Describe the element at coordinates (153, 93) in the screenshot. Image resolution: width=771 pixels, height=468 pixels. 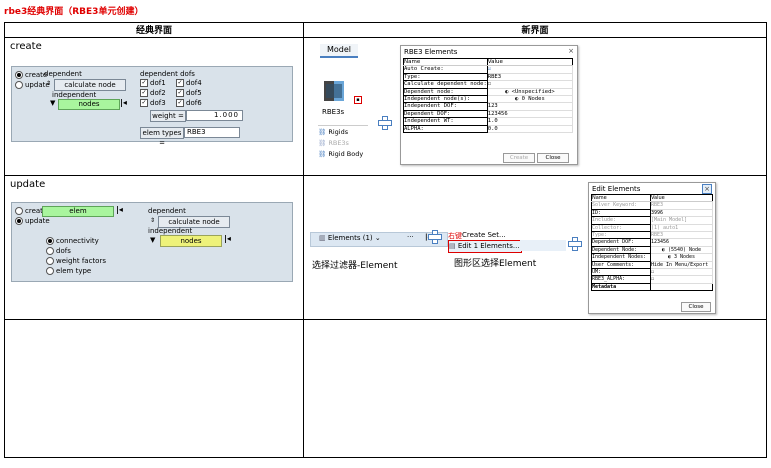
I see `dof2-checkbox: ✓ dof2` at that location.